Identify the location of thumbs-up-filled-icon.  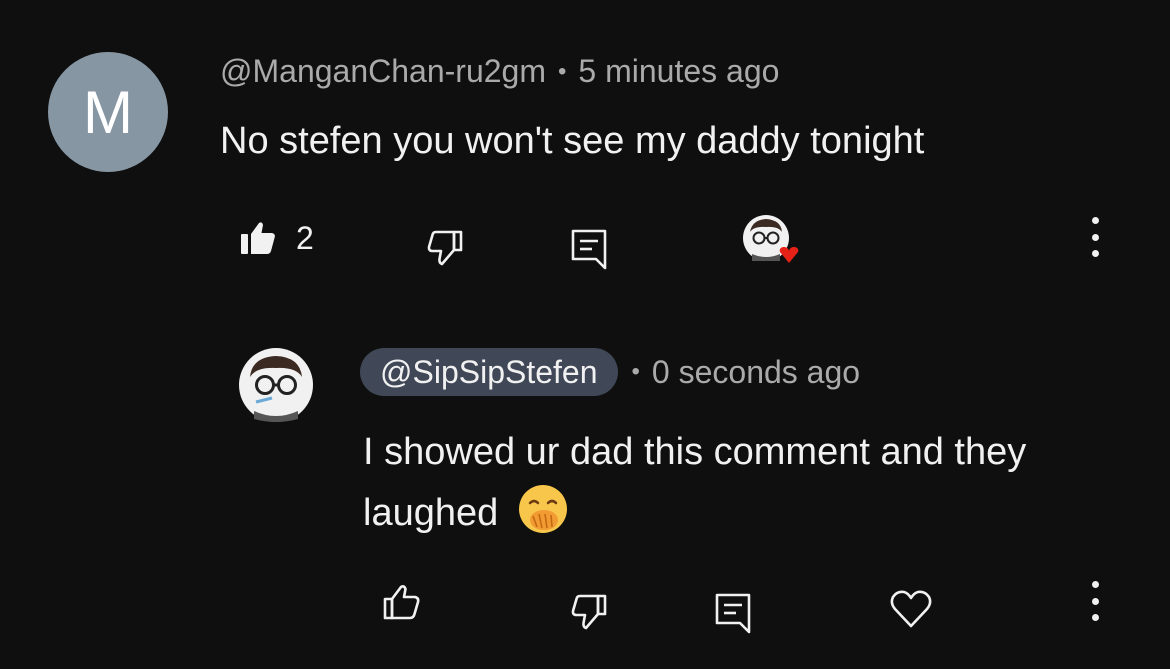
(258, 238).